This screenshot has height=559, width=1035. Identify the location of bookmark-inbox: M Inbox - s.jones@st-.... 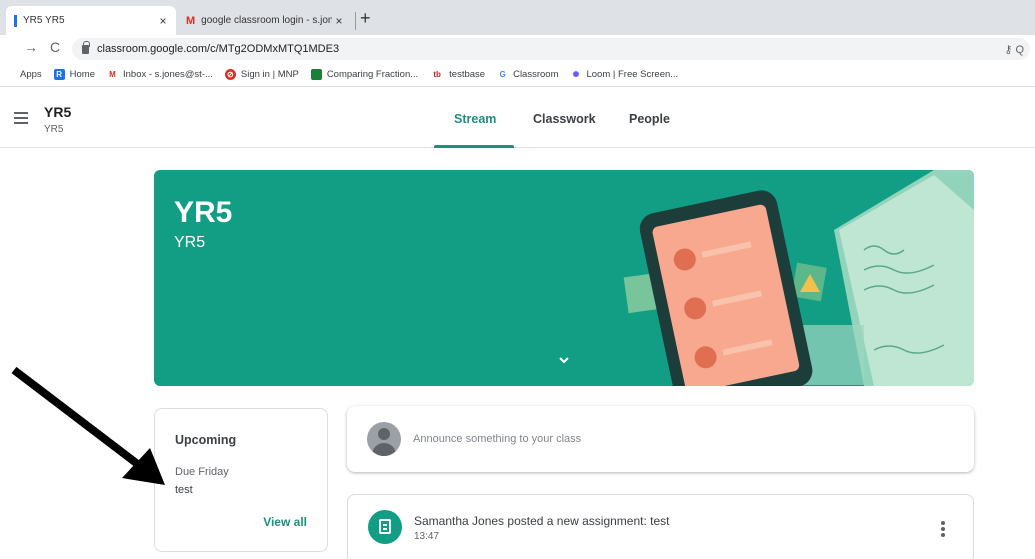
(160, 74).